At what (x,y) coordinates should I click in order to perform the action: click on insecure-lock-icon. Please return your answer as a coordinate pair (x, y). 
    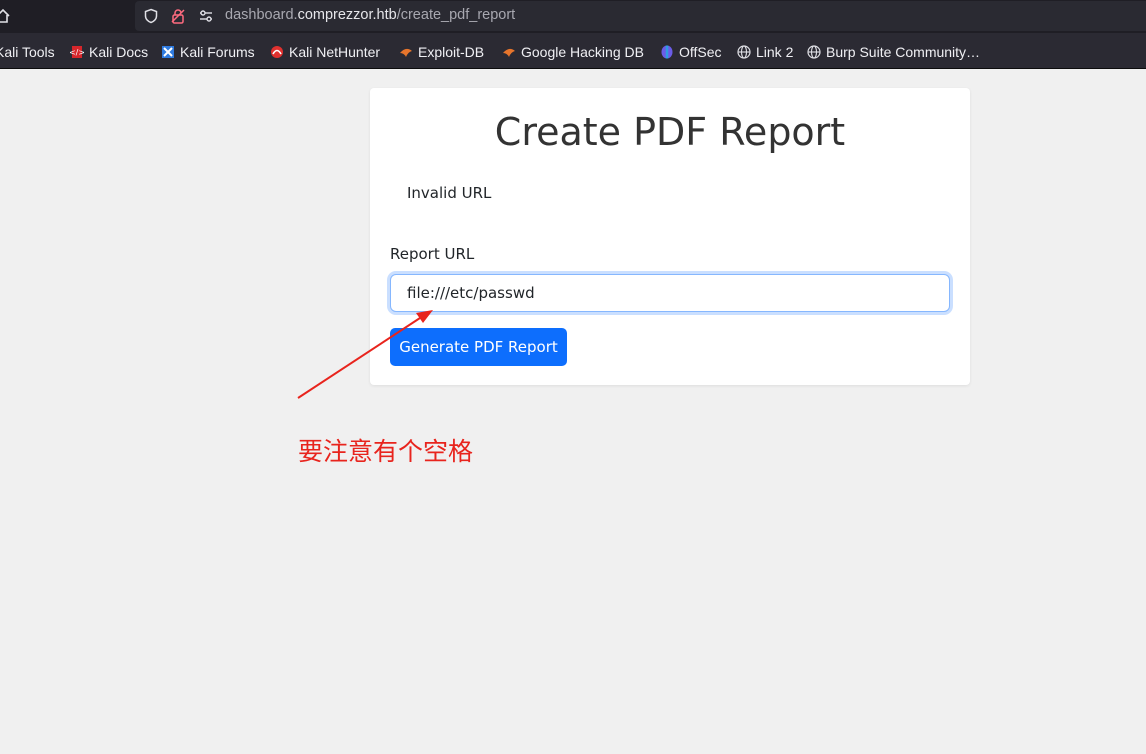
    Looking at the image, I should click on (178, 16).